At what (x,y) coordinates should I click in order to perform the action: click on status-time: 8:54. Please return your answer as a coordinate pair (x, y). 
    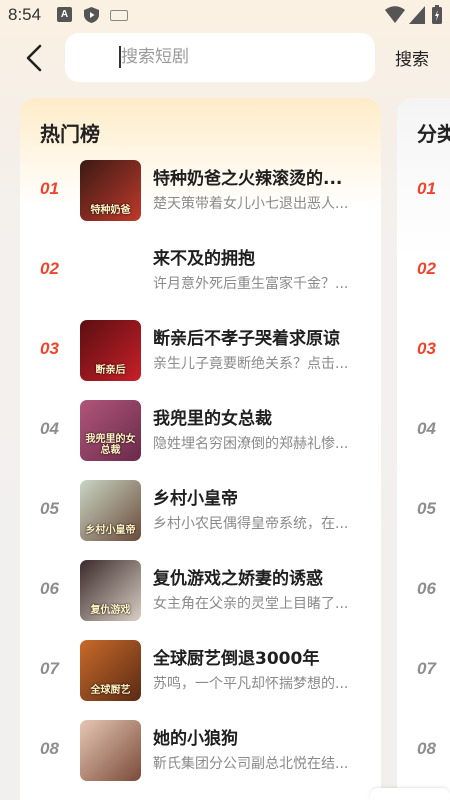
    Looking at the image, I should click on (25, 14).